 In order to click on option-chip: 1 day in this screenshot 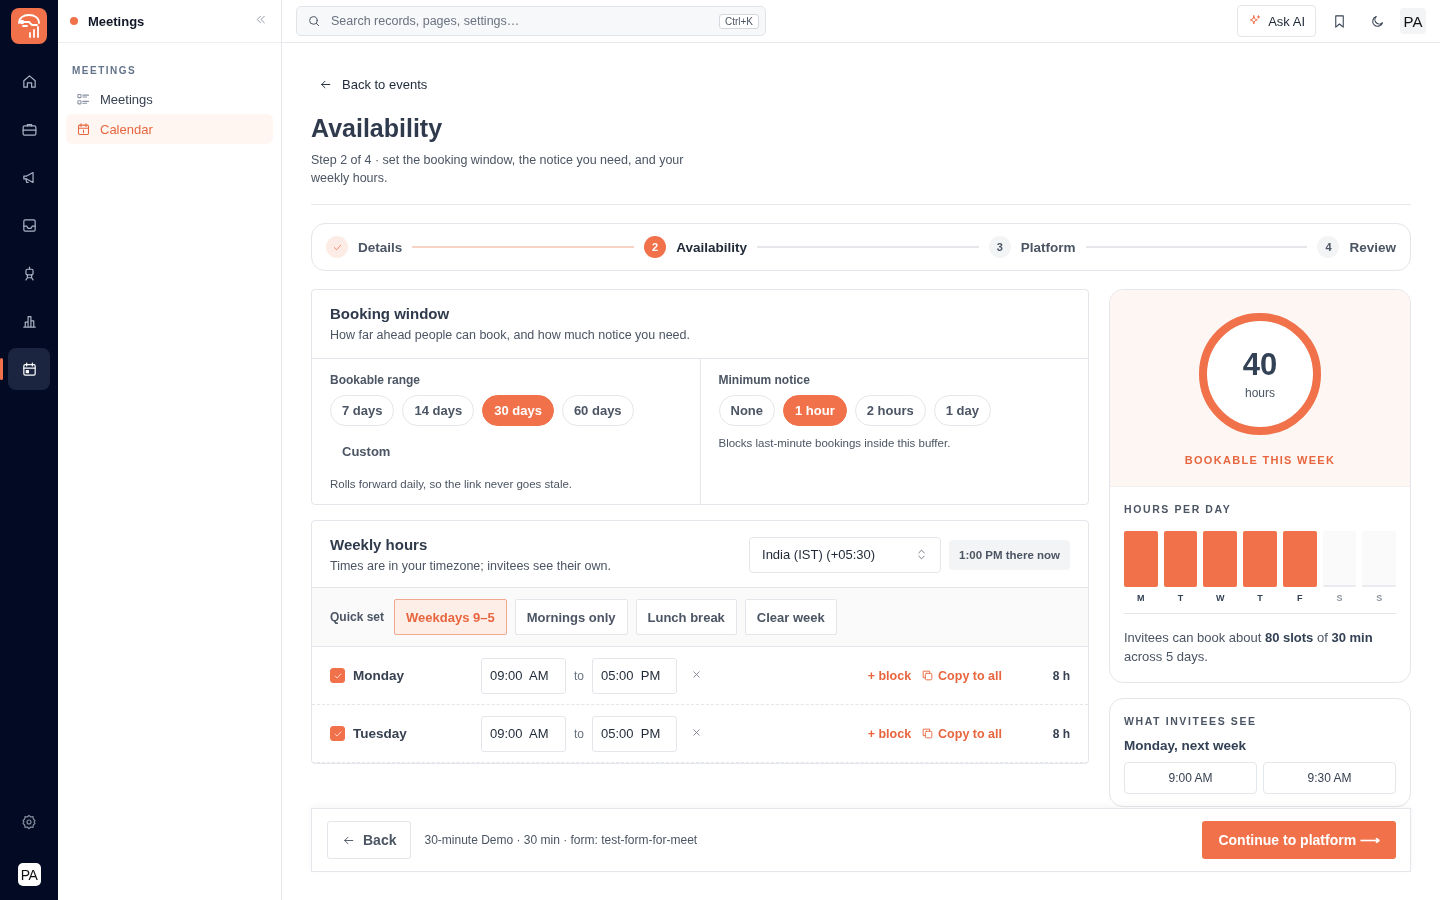, I will do `click(962, 410)`.